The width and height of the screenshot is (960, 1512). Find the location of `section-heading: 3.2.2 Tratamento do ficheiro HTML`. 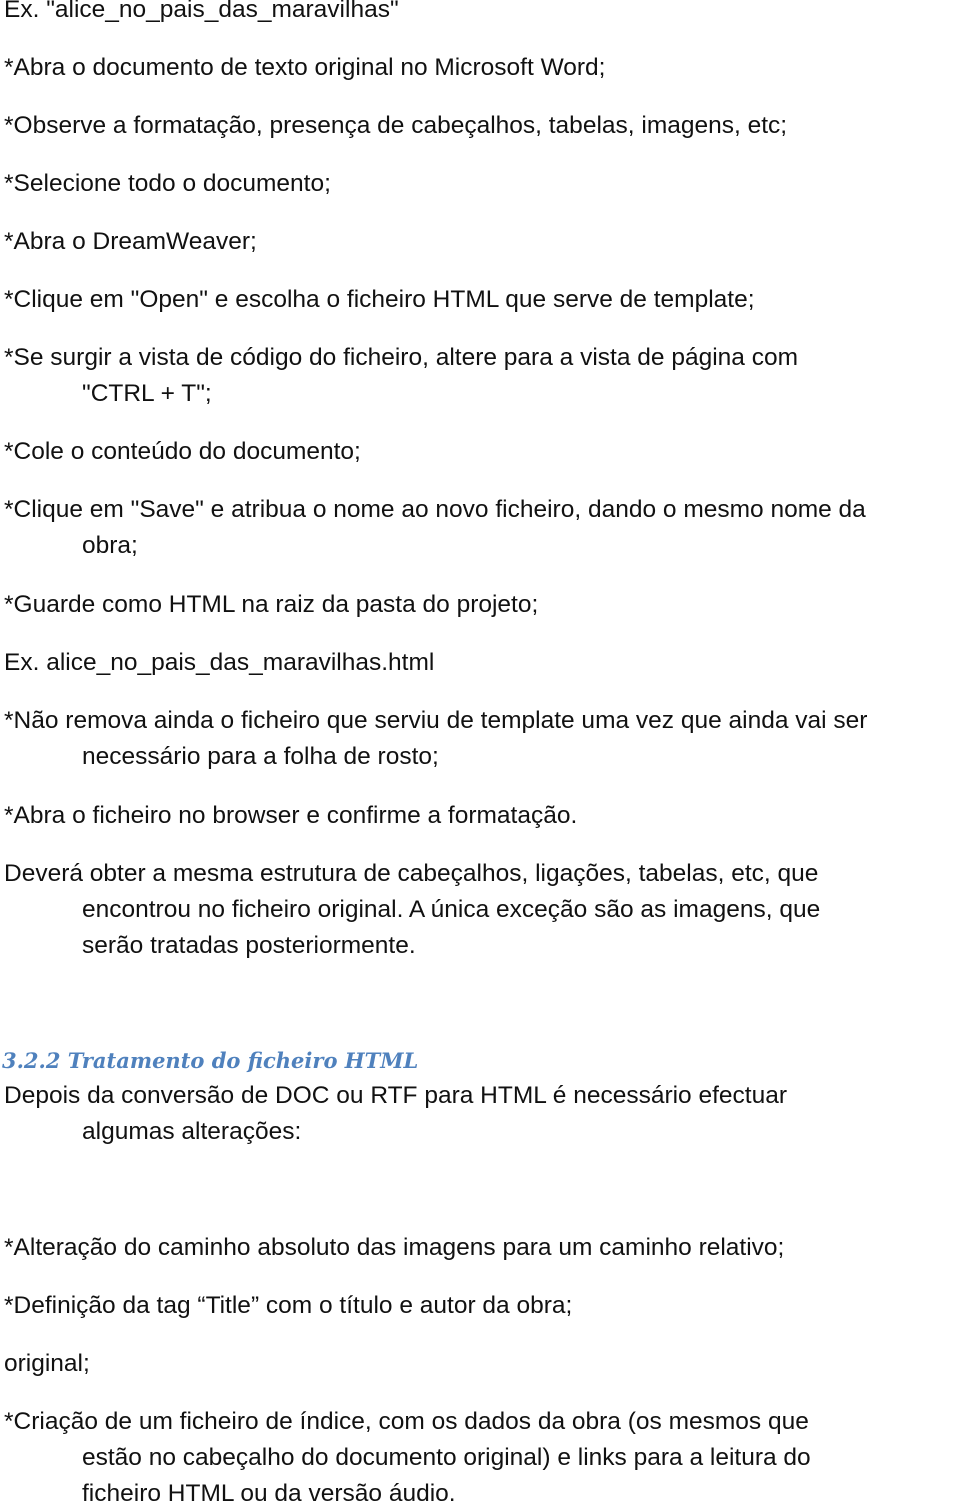

section-heading: 3.2.2 Tratamento do ficheiro HTML is located at coordinates (210, 1060).